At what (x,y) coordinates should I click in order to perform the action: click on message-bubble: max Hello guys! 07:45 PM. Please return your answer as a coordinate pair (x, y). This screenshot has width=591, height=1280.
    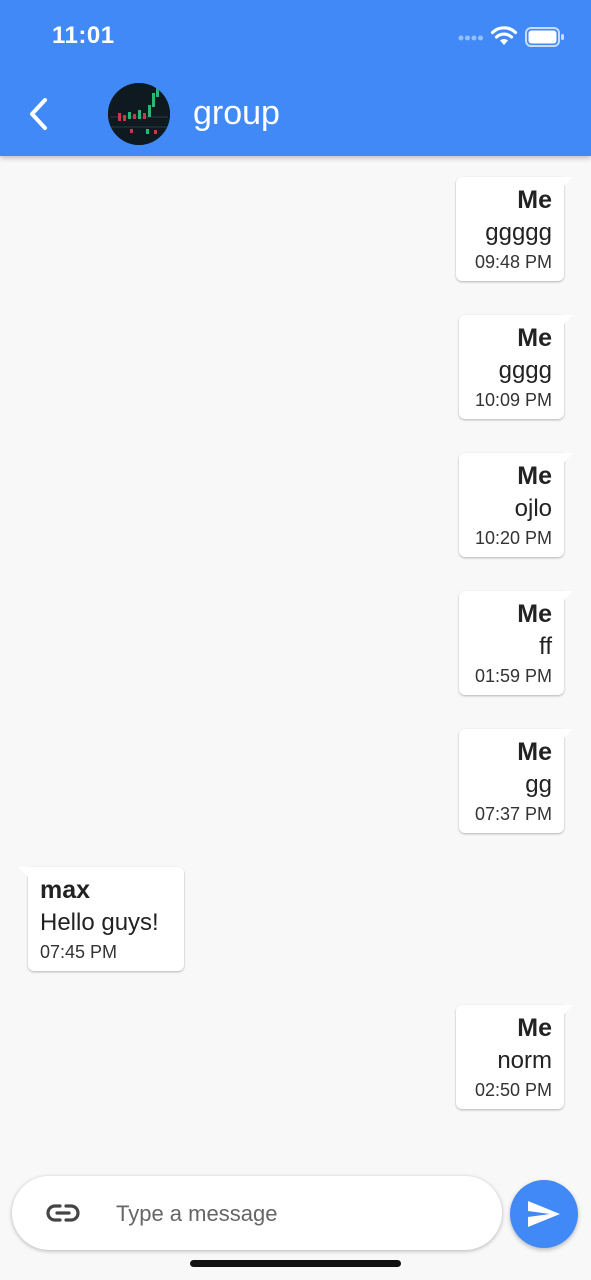
    Looking at the image, I should click on (101, 919).